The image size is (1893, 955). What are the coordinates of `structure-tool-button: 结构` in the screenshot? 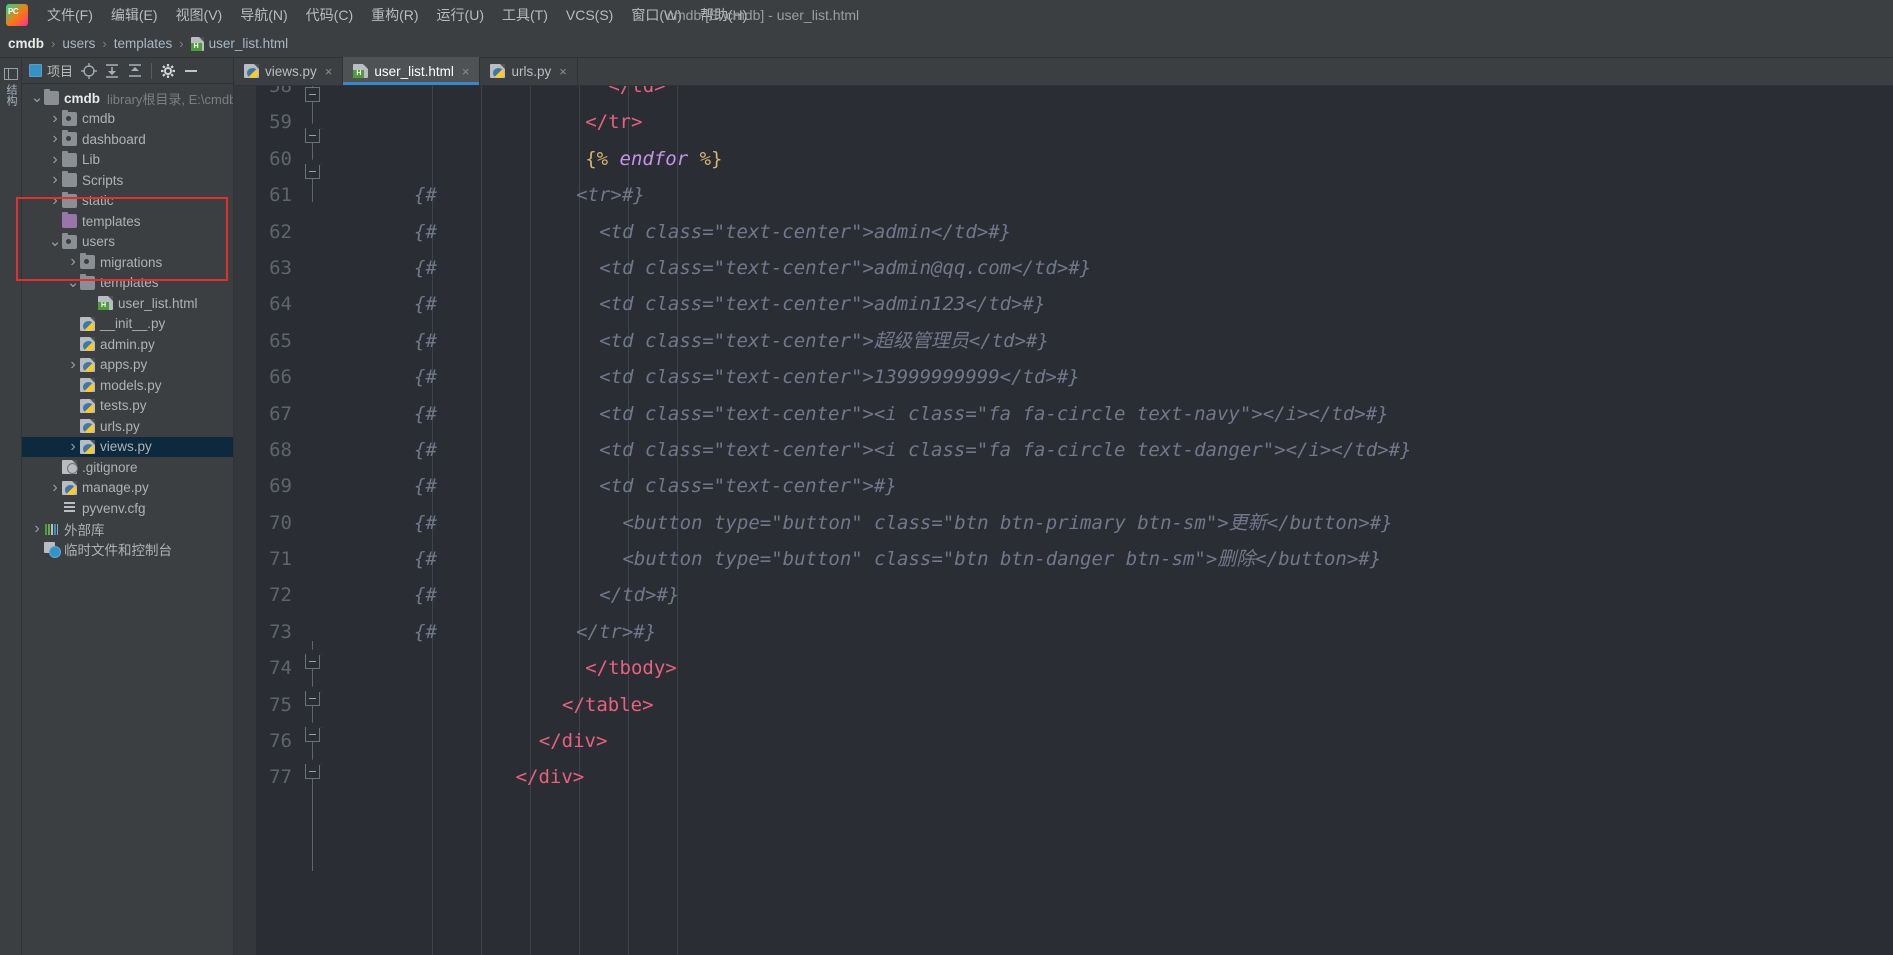 It's located at (11, 95).